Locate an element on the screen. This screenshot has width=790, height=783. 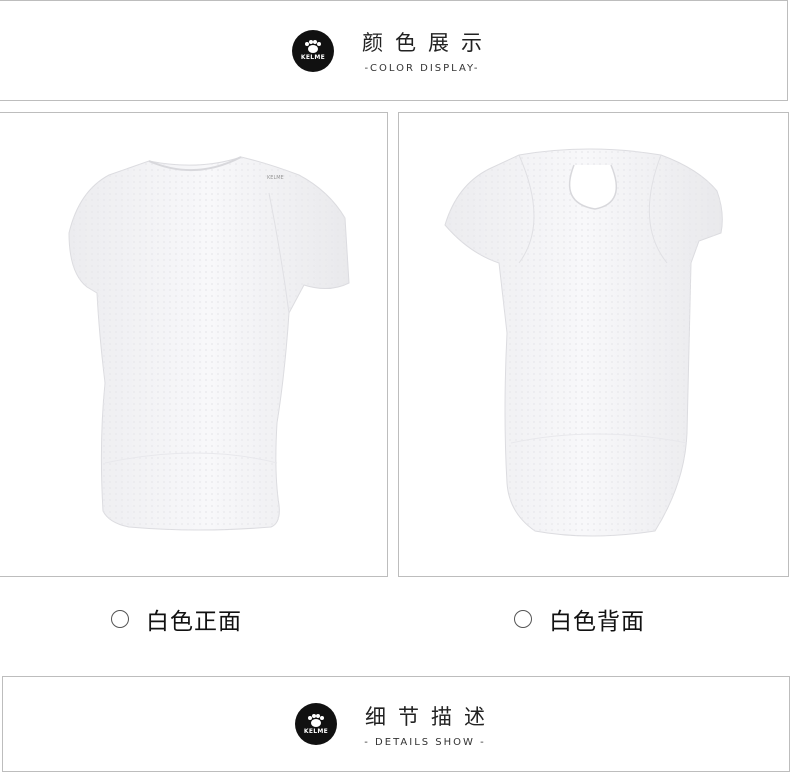
option-white-back: 白色背面 is located at coordinates (579, 619).